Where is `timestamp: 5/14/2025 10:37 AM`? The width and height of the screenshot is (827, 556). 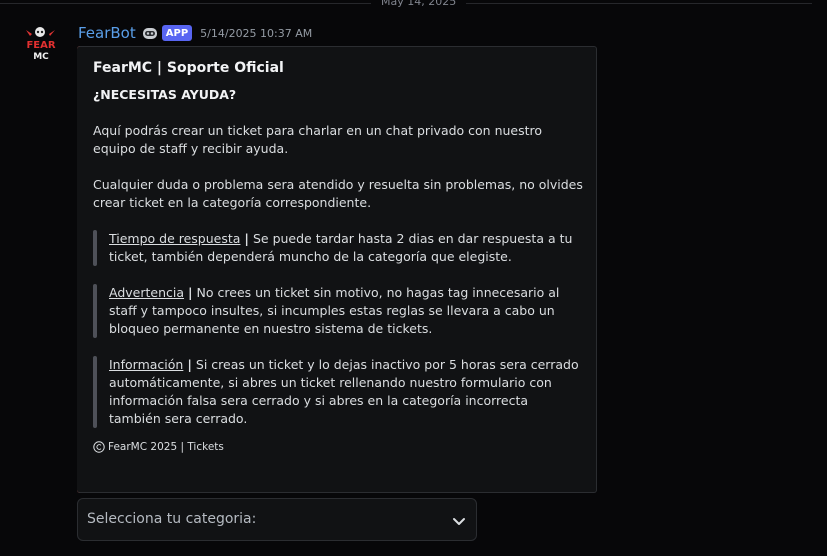
timestamp: 5/14/2025 10:37 AM is located at coordinates (256, 33).